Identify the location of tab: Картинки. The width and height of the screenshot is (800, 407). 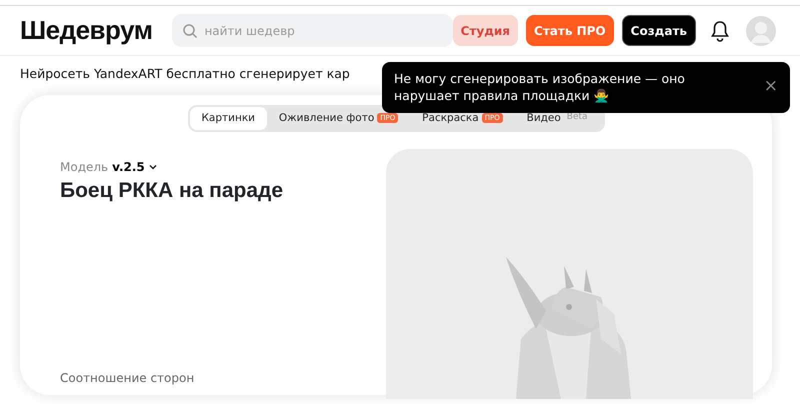
(228, 118).